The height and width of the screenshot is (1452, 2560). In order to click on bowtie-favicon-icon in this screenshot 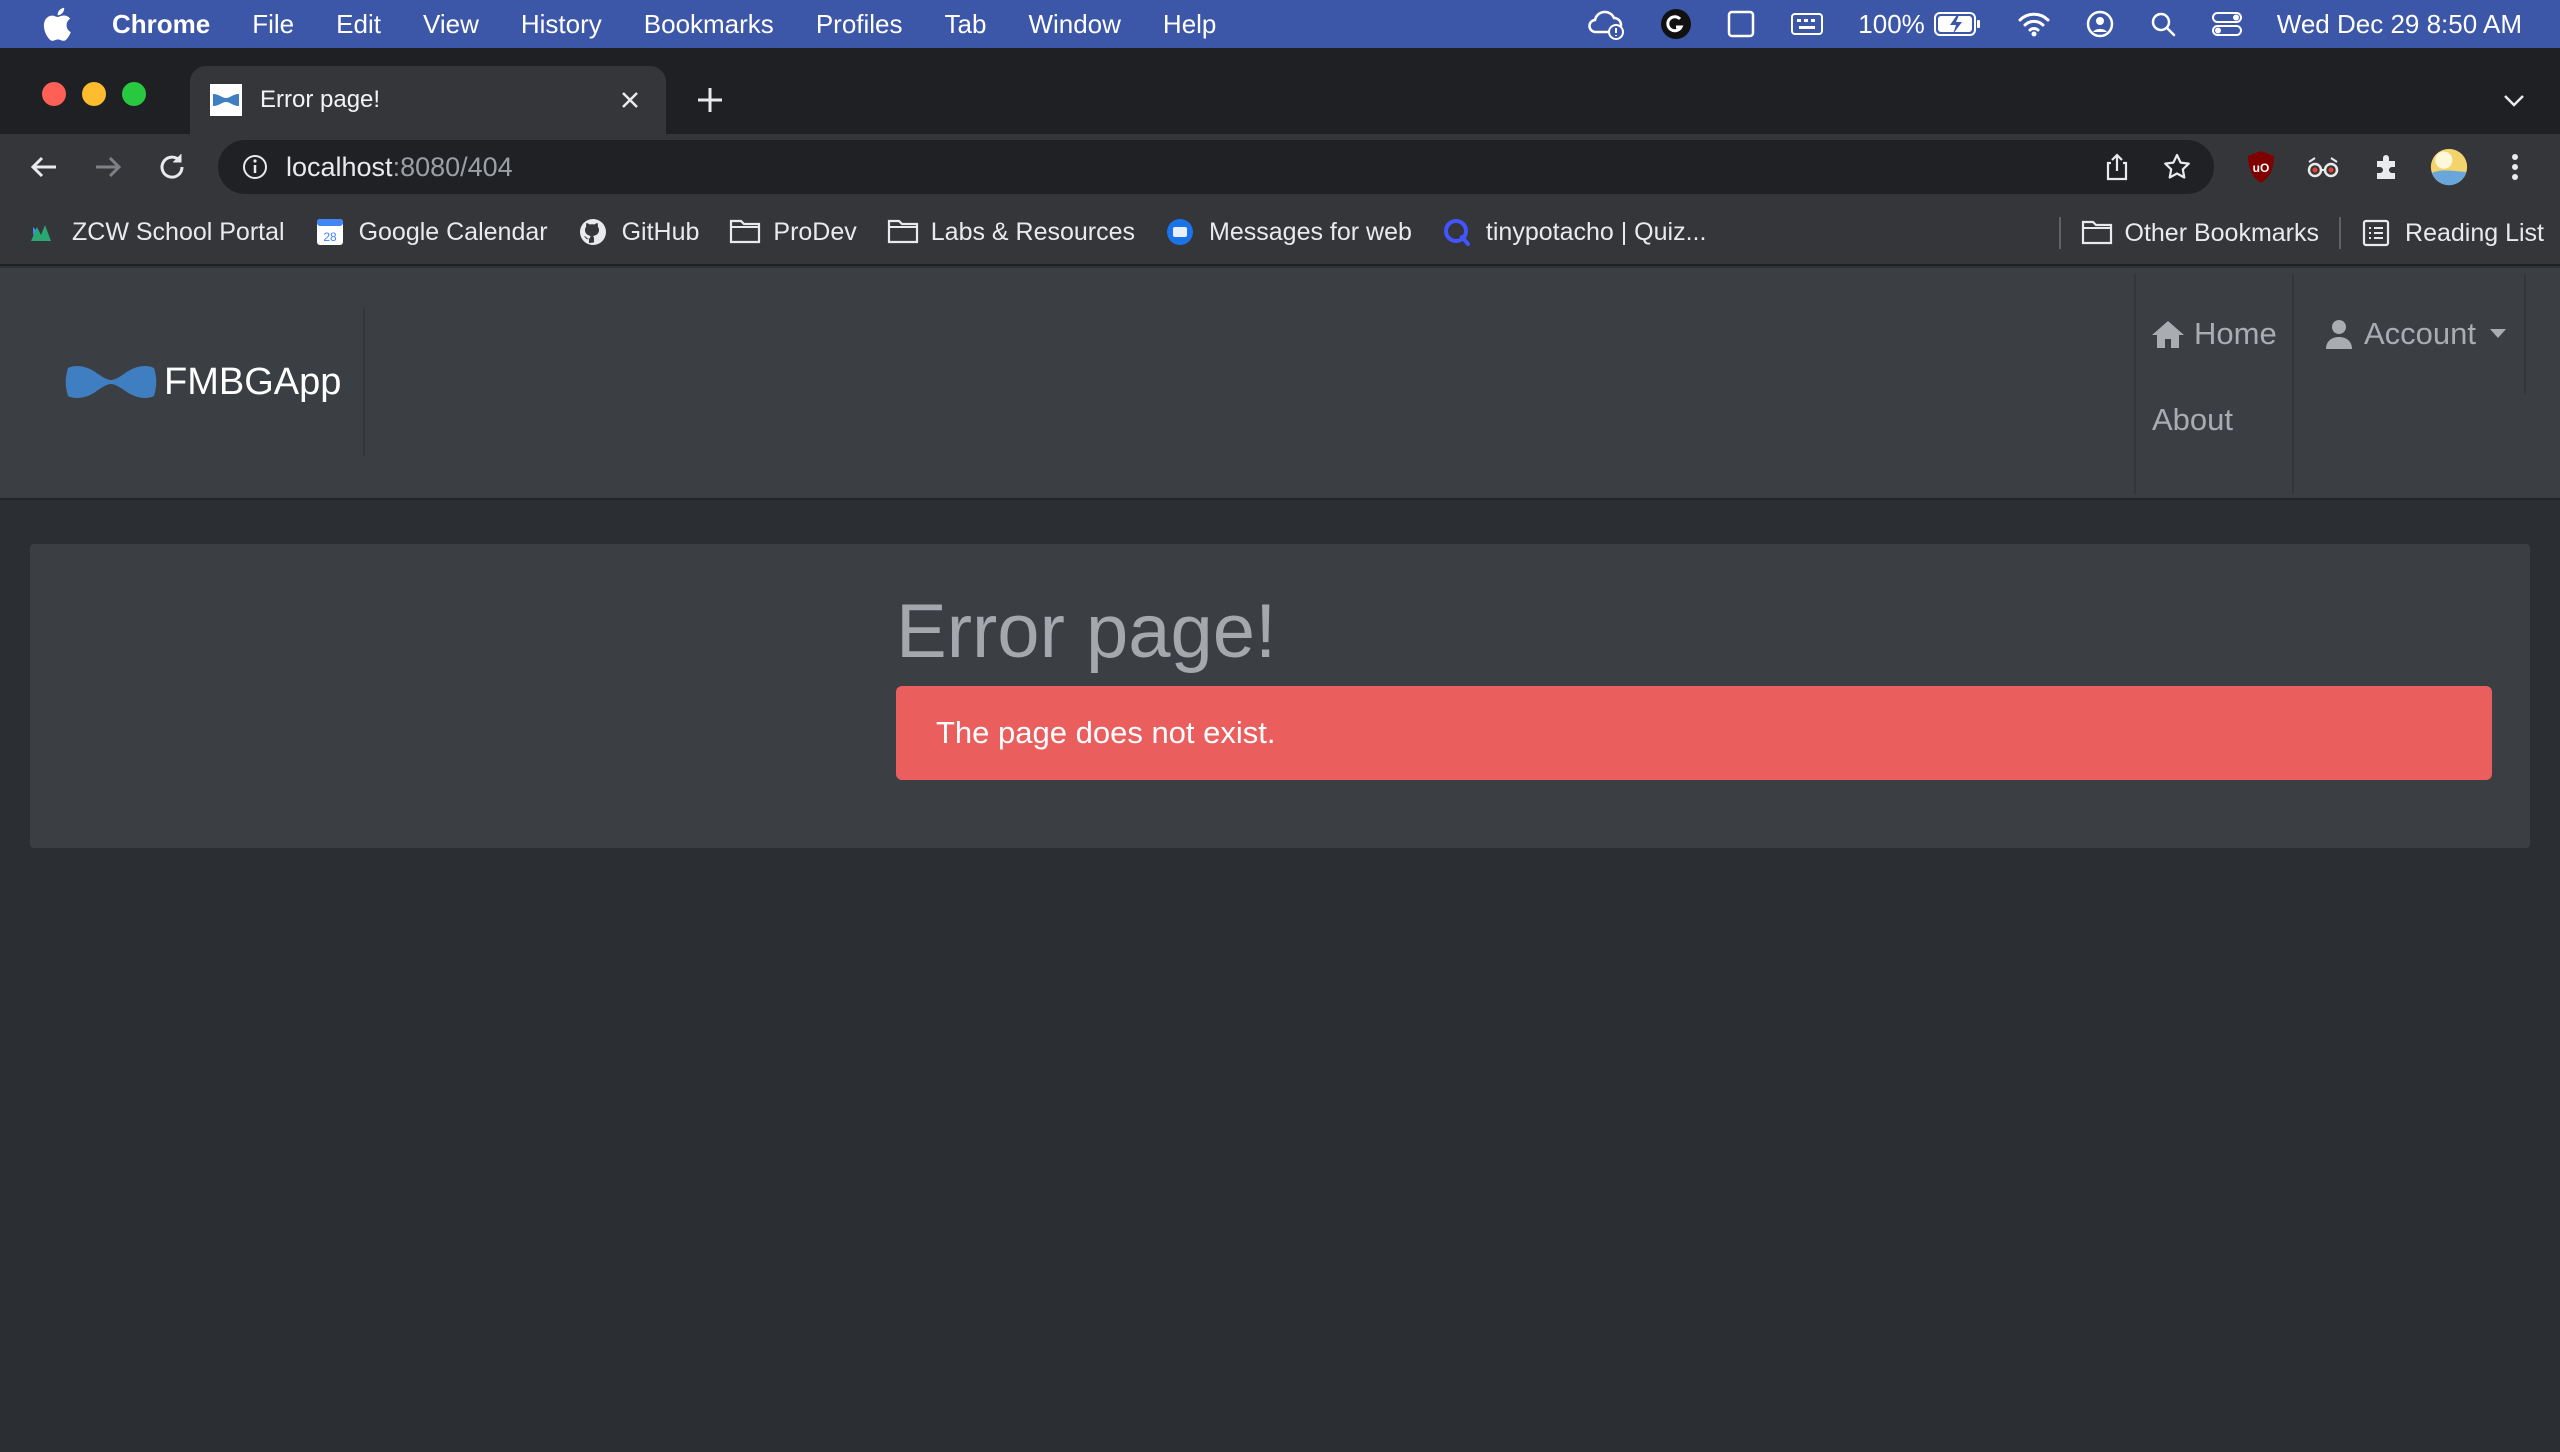, I will do `click(226, 100)`.